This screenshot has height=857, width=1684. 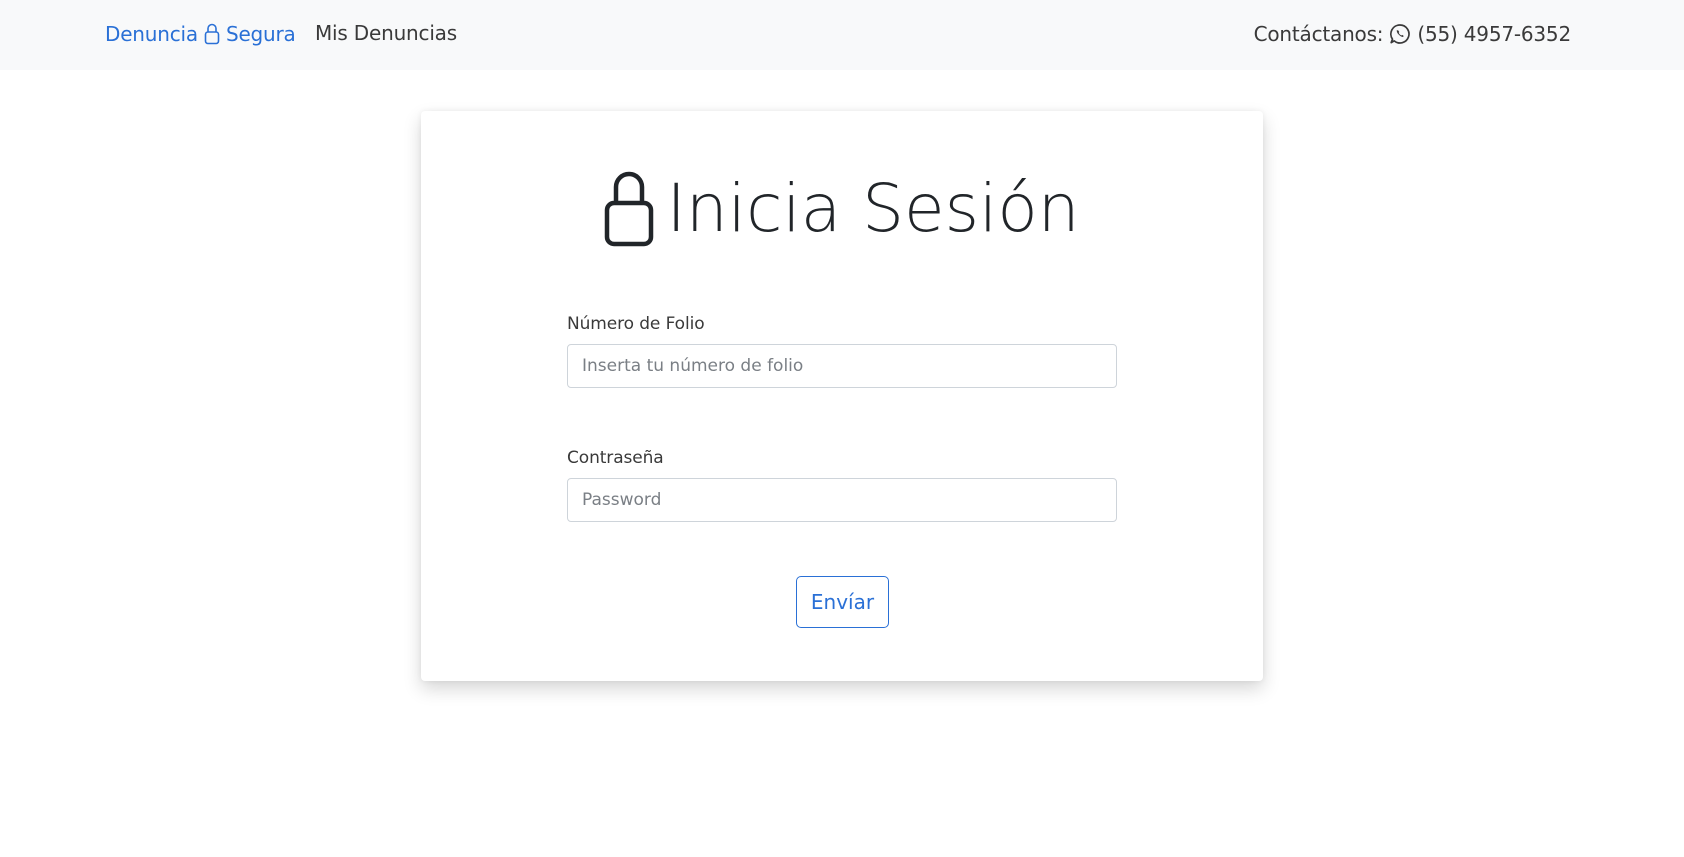 I want to click on password-field-group: Contraseña, so click(x=842, y=485).